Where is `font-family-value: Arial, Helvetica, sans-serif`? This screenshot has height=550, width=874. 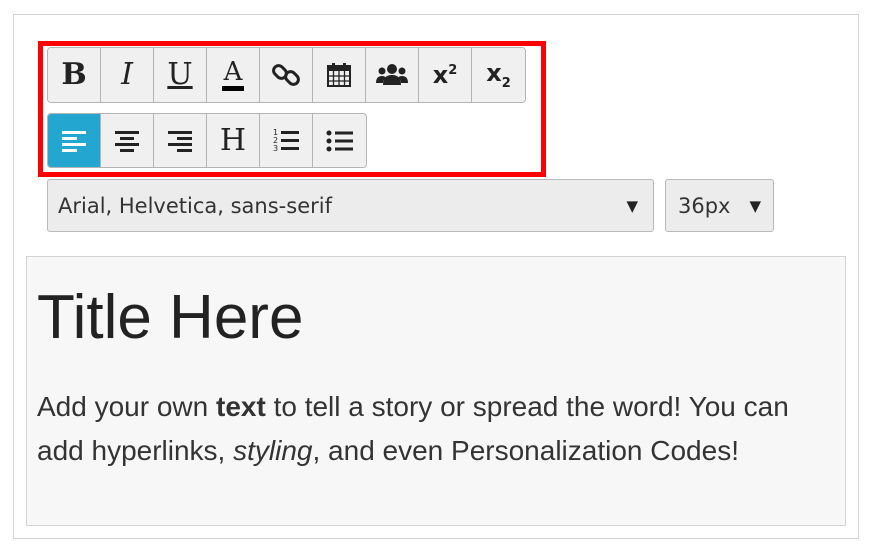 font-family-value: Arial, Helvetica, sans-serif is located at coordinates (195, 205).